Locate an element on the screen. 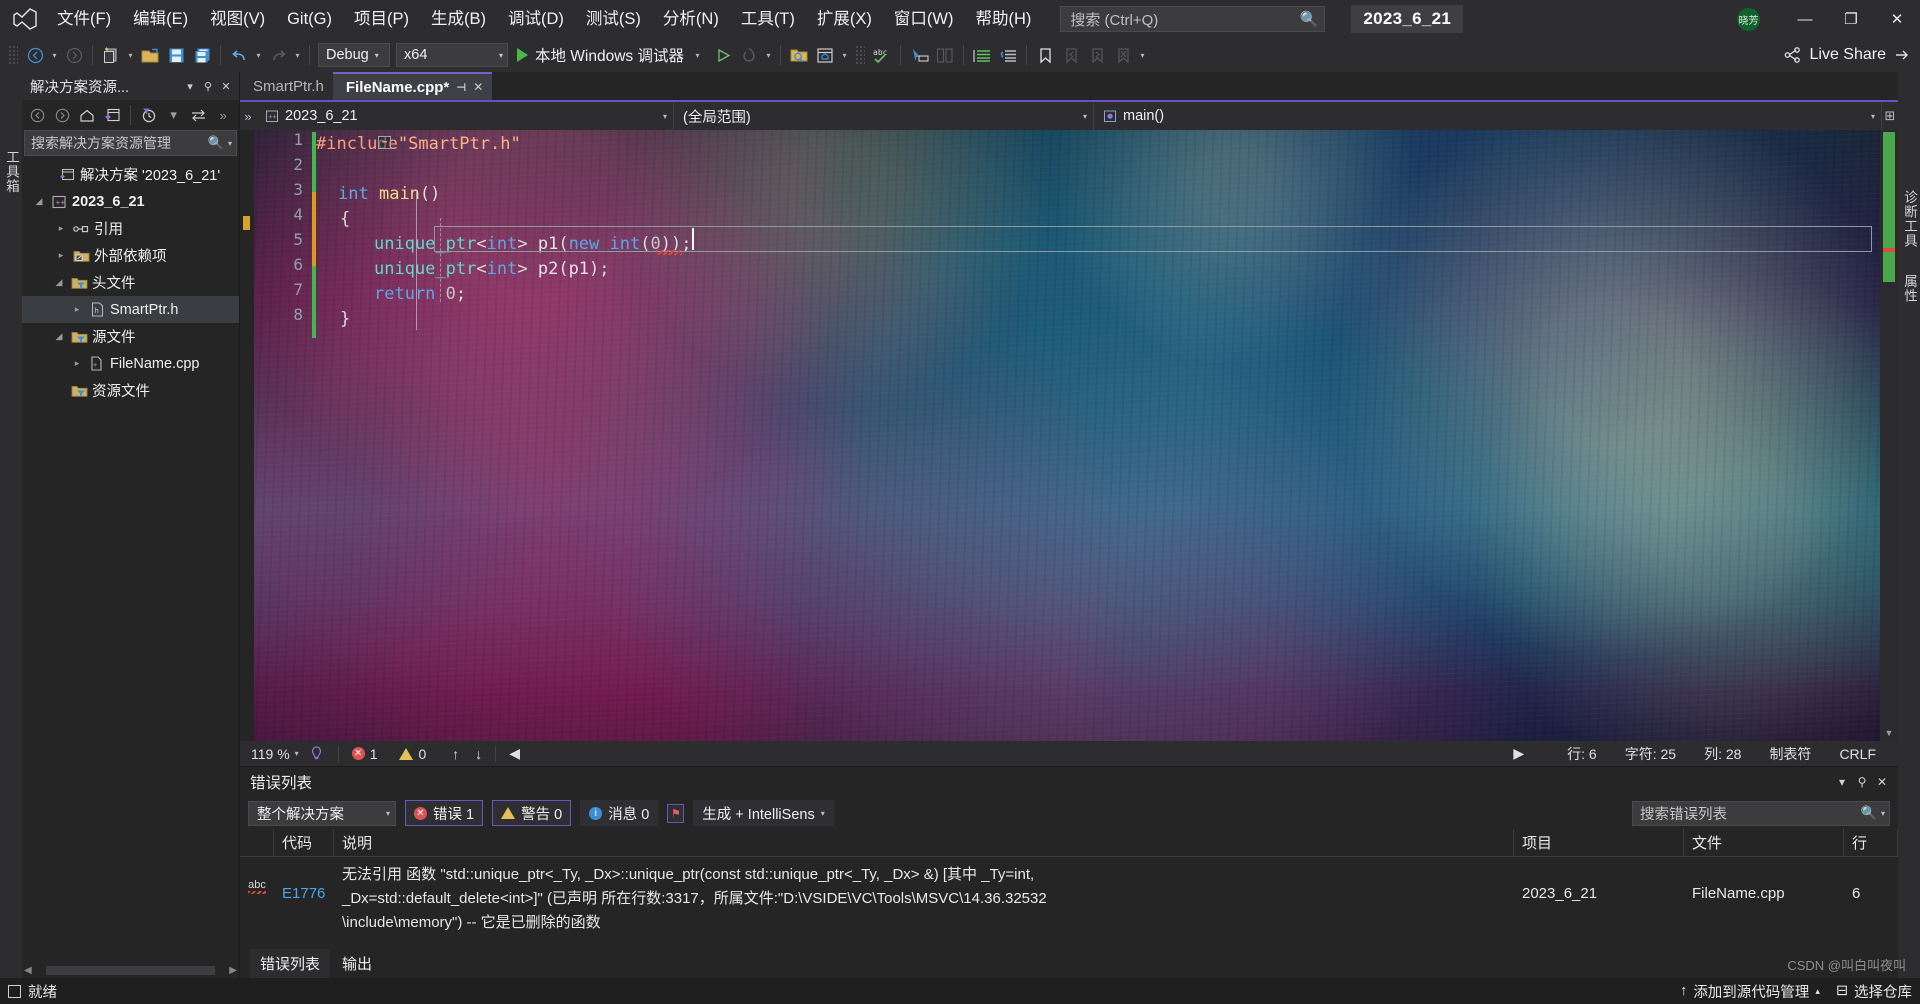  scroll-right-arrow-icon: ▶ is located at coordinates (233, 970).